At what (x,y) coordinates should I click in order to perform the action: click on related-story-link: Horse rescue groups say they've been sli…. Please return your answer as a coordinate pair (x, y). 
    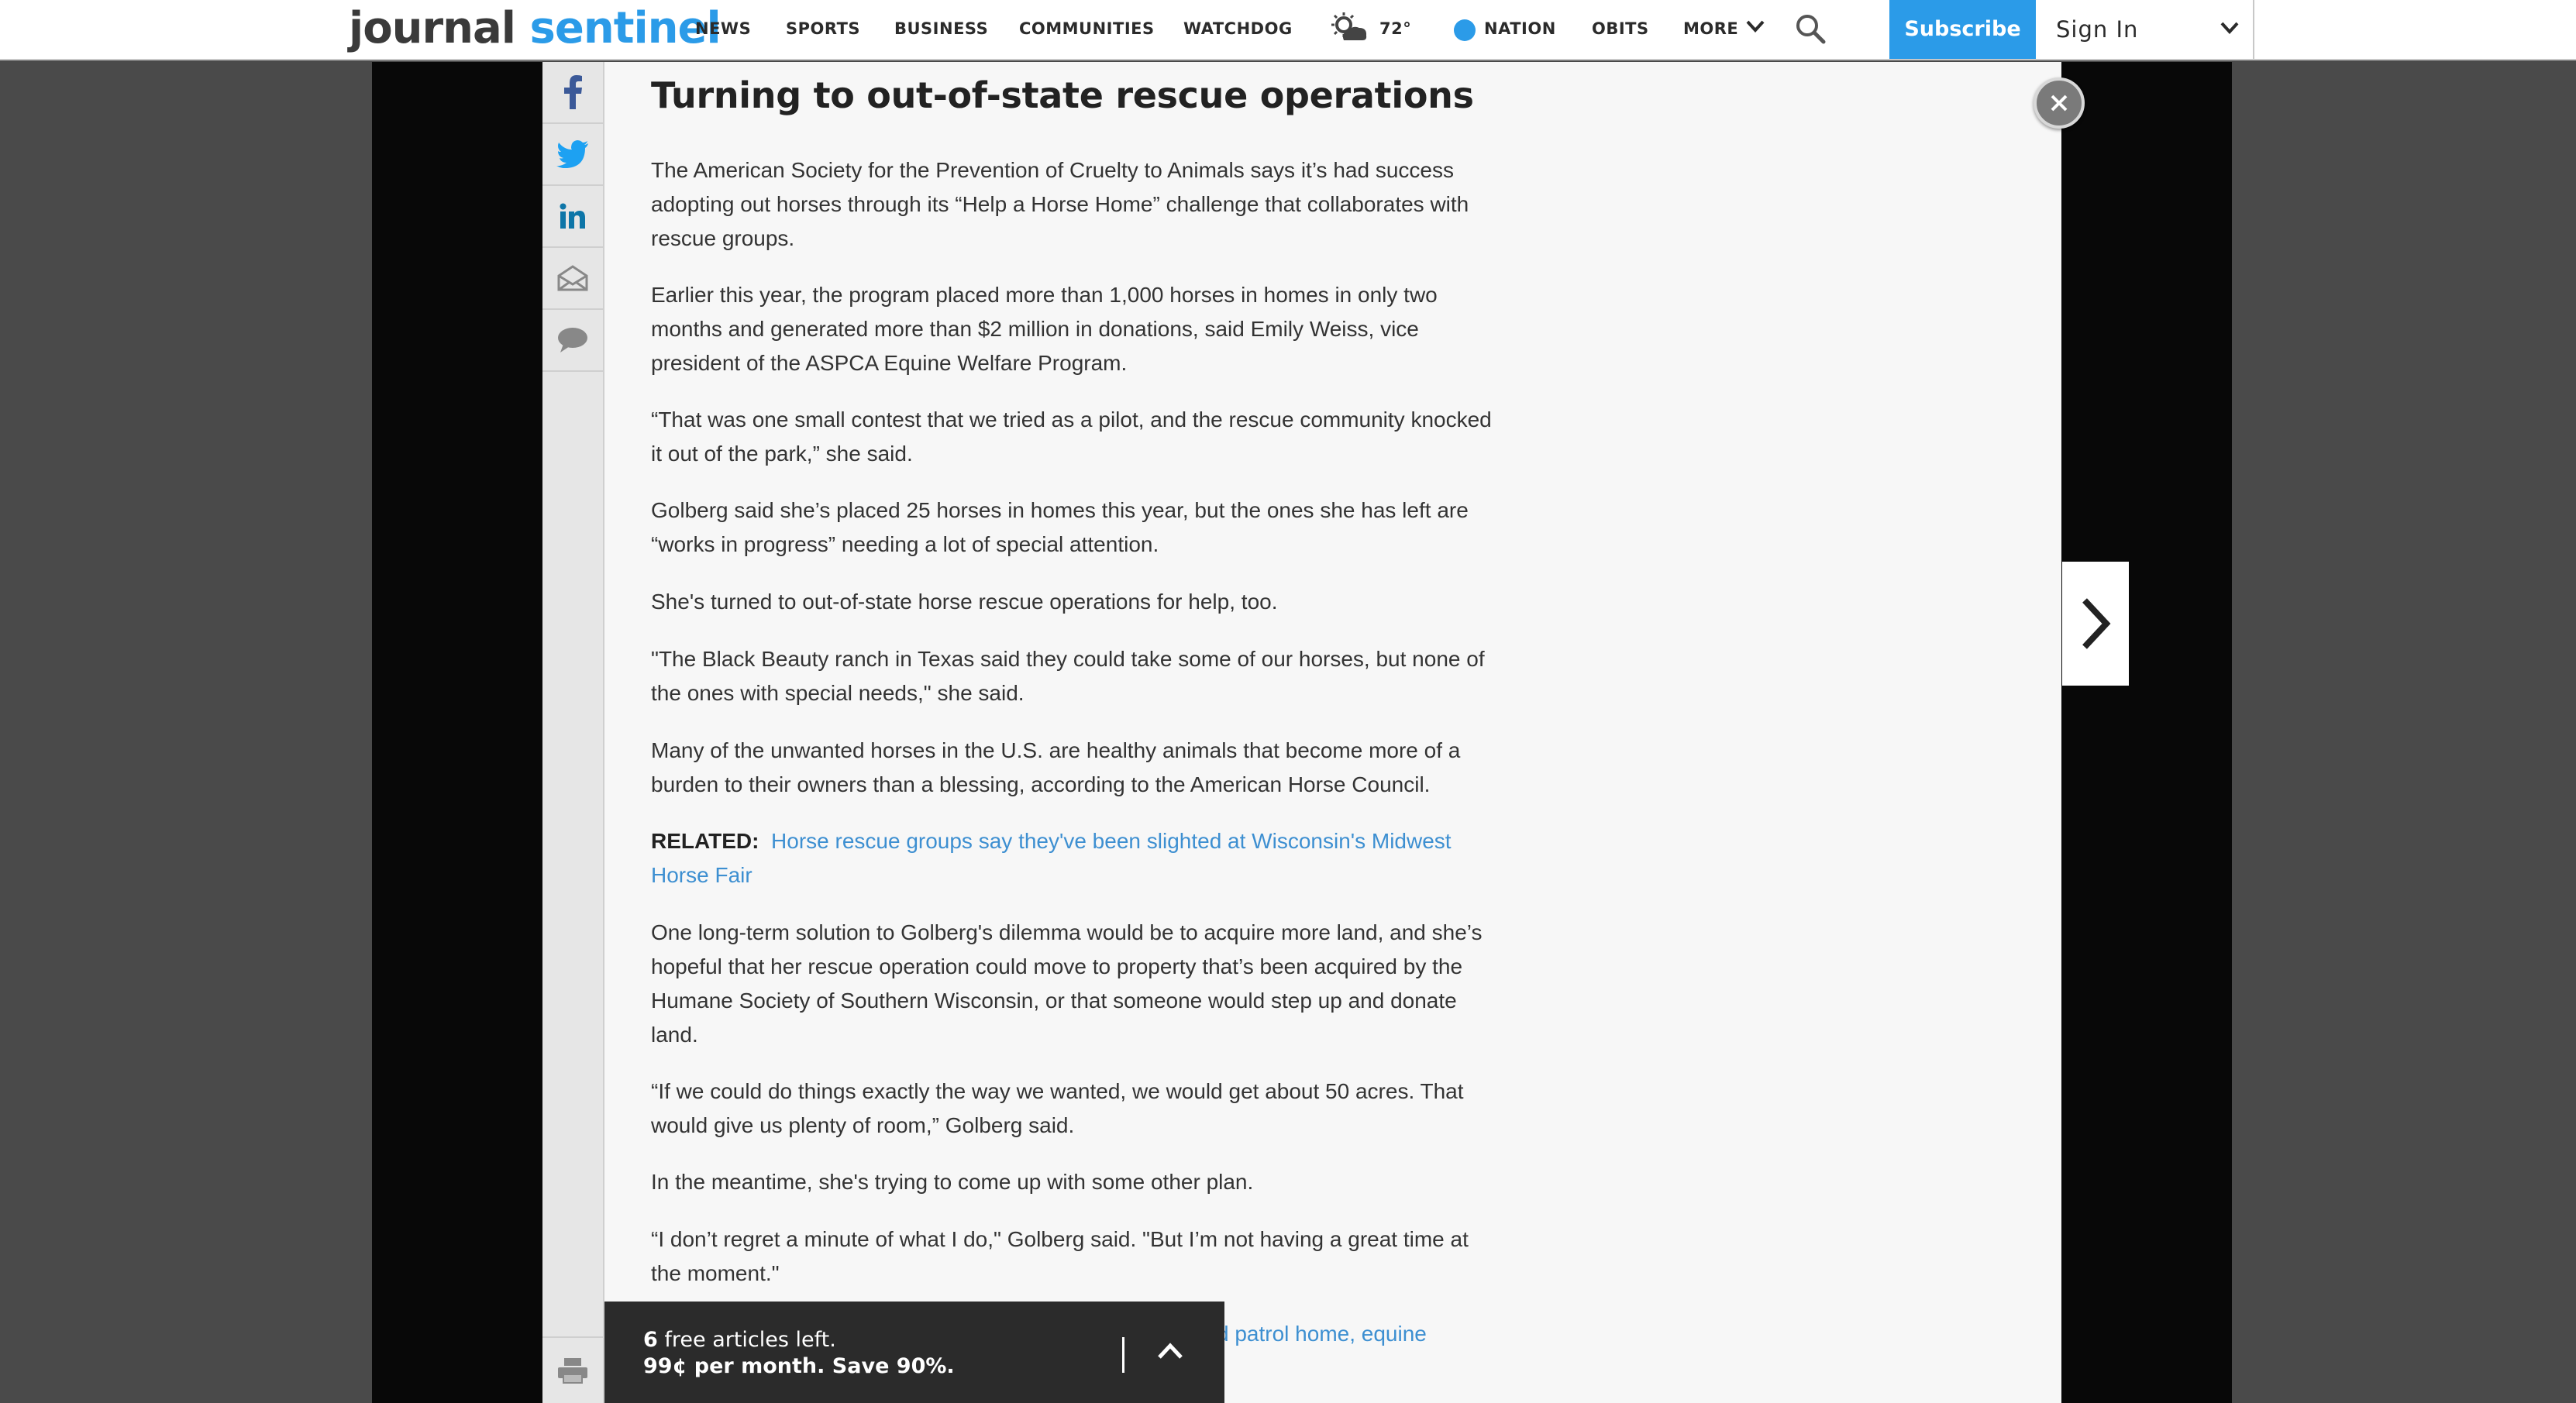
    Looking at the image, I should click on (1051, 858).